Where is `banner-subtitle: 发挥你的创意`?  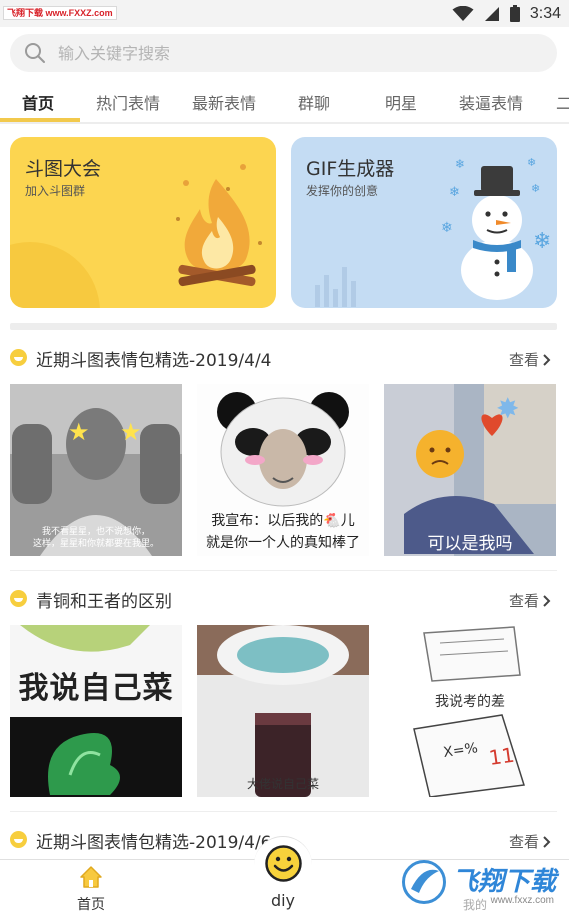
banner-subtitle: 发挥你的创意 is located at coordinates (342, 191).